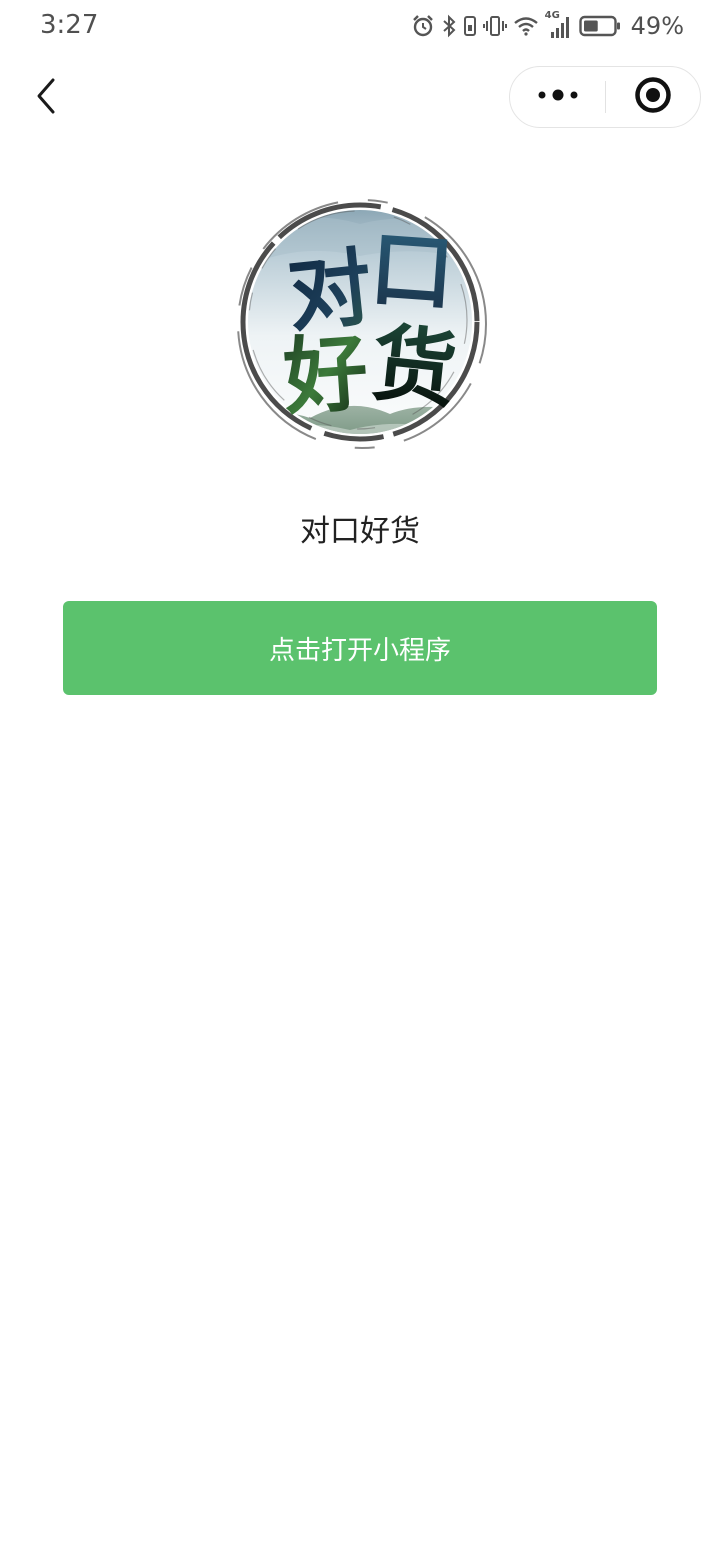  I want to click on app-logo: 对 口 好 货, so click(360, 322).